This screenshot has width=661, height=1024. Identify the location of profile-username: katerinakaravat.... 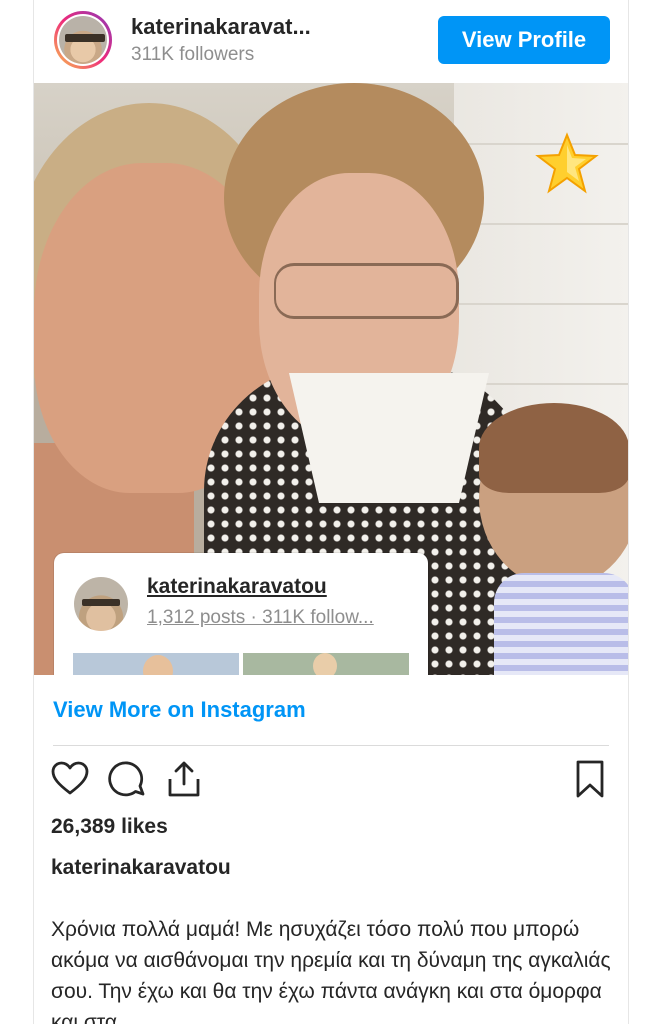
(221, 27).